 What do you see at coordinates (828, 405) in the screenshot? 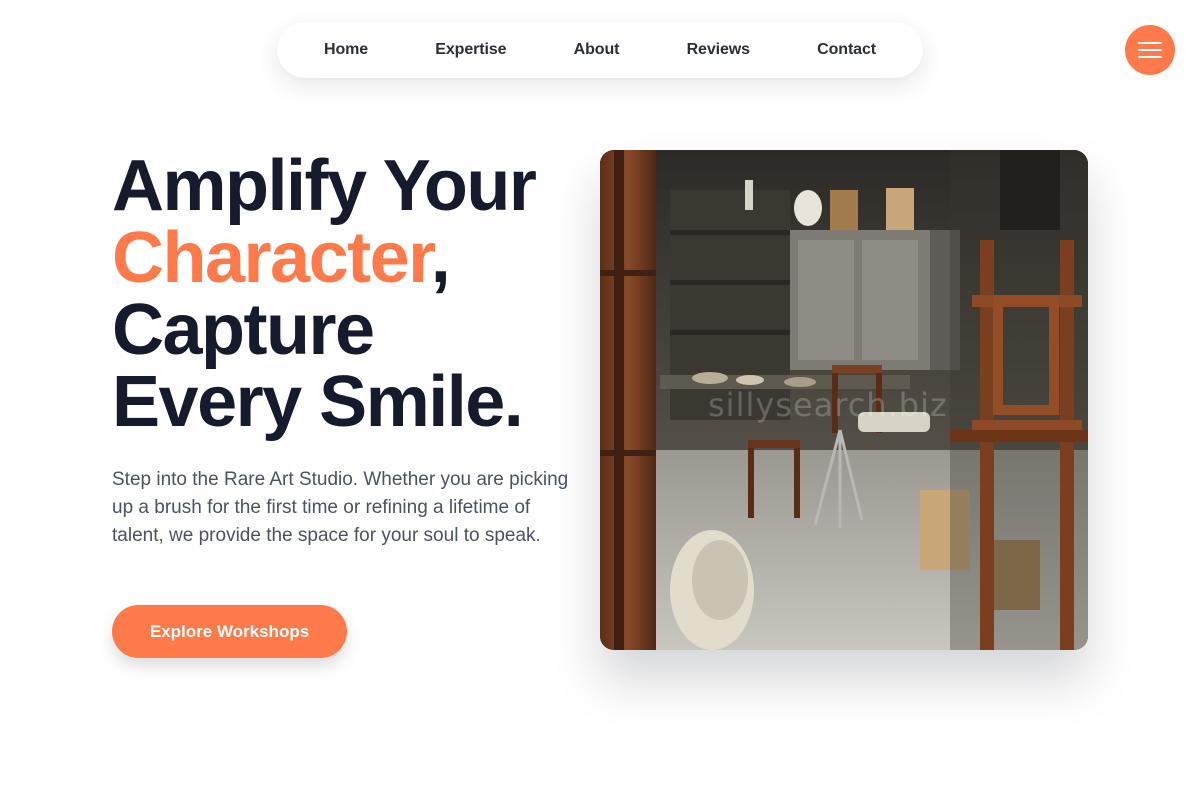
I see `image-watermark: sillysearch.biz` at bounding box center [828, 405].